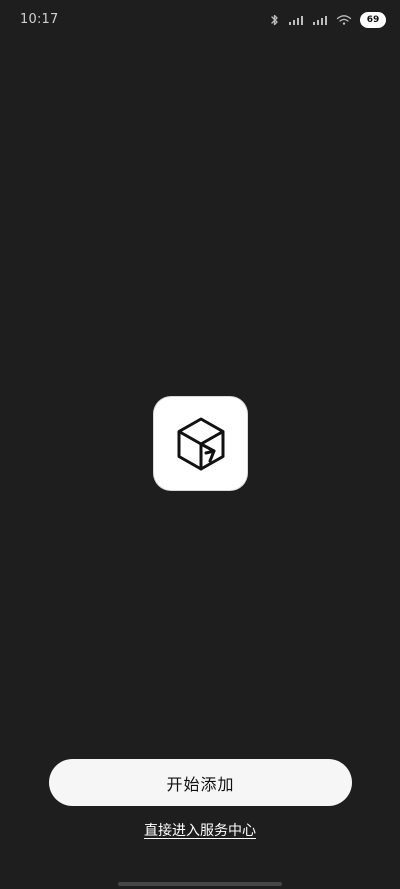  Describe the element at coordinates (344, 20) in the screenshot. I see `wifi-icon` at that location.